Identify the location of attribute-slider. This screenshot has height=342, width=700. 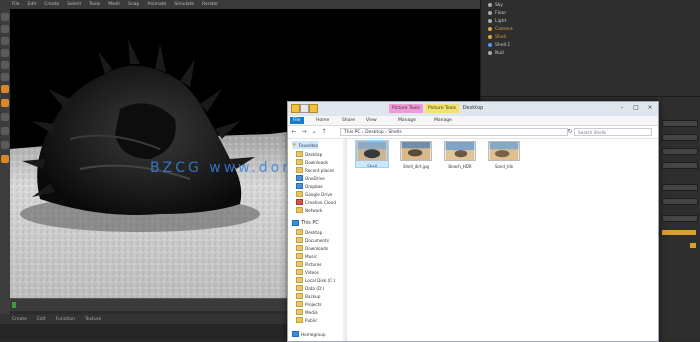
(679, 232).